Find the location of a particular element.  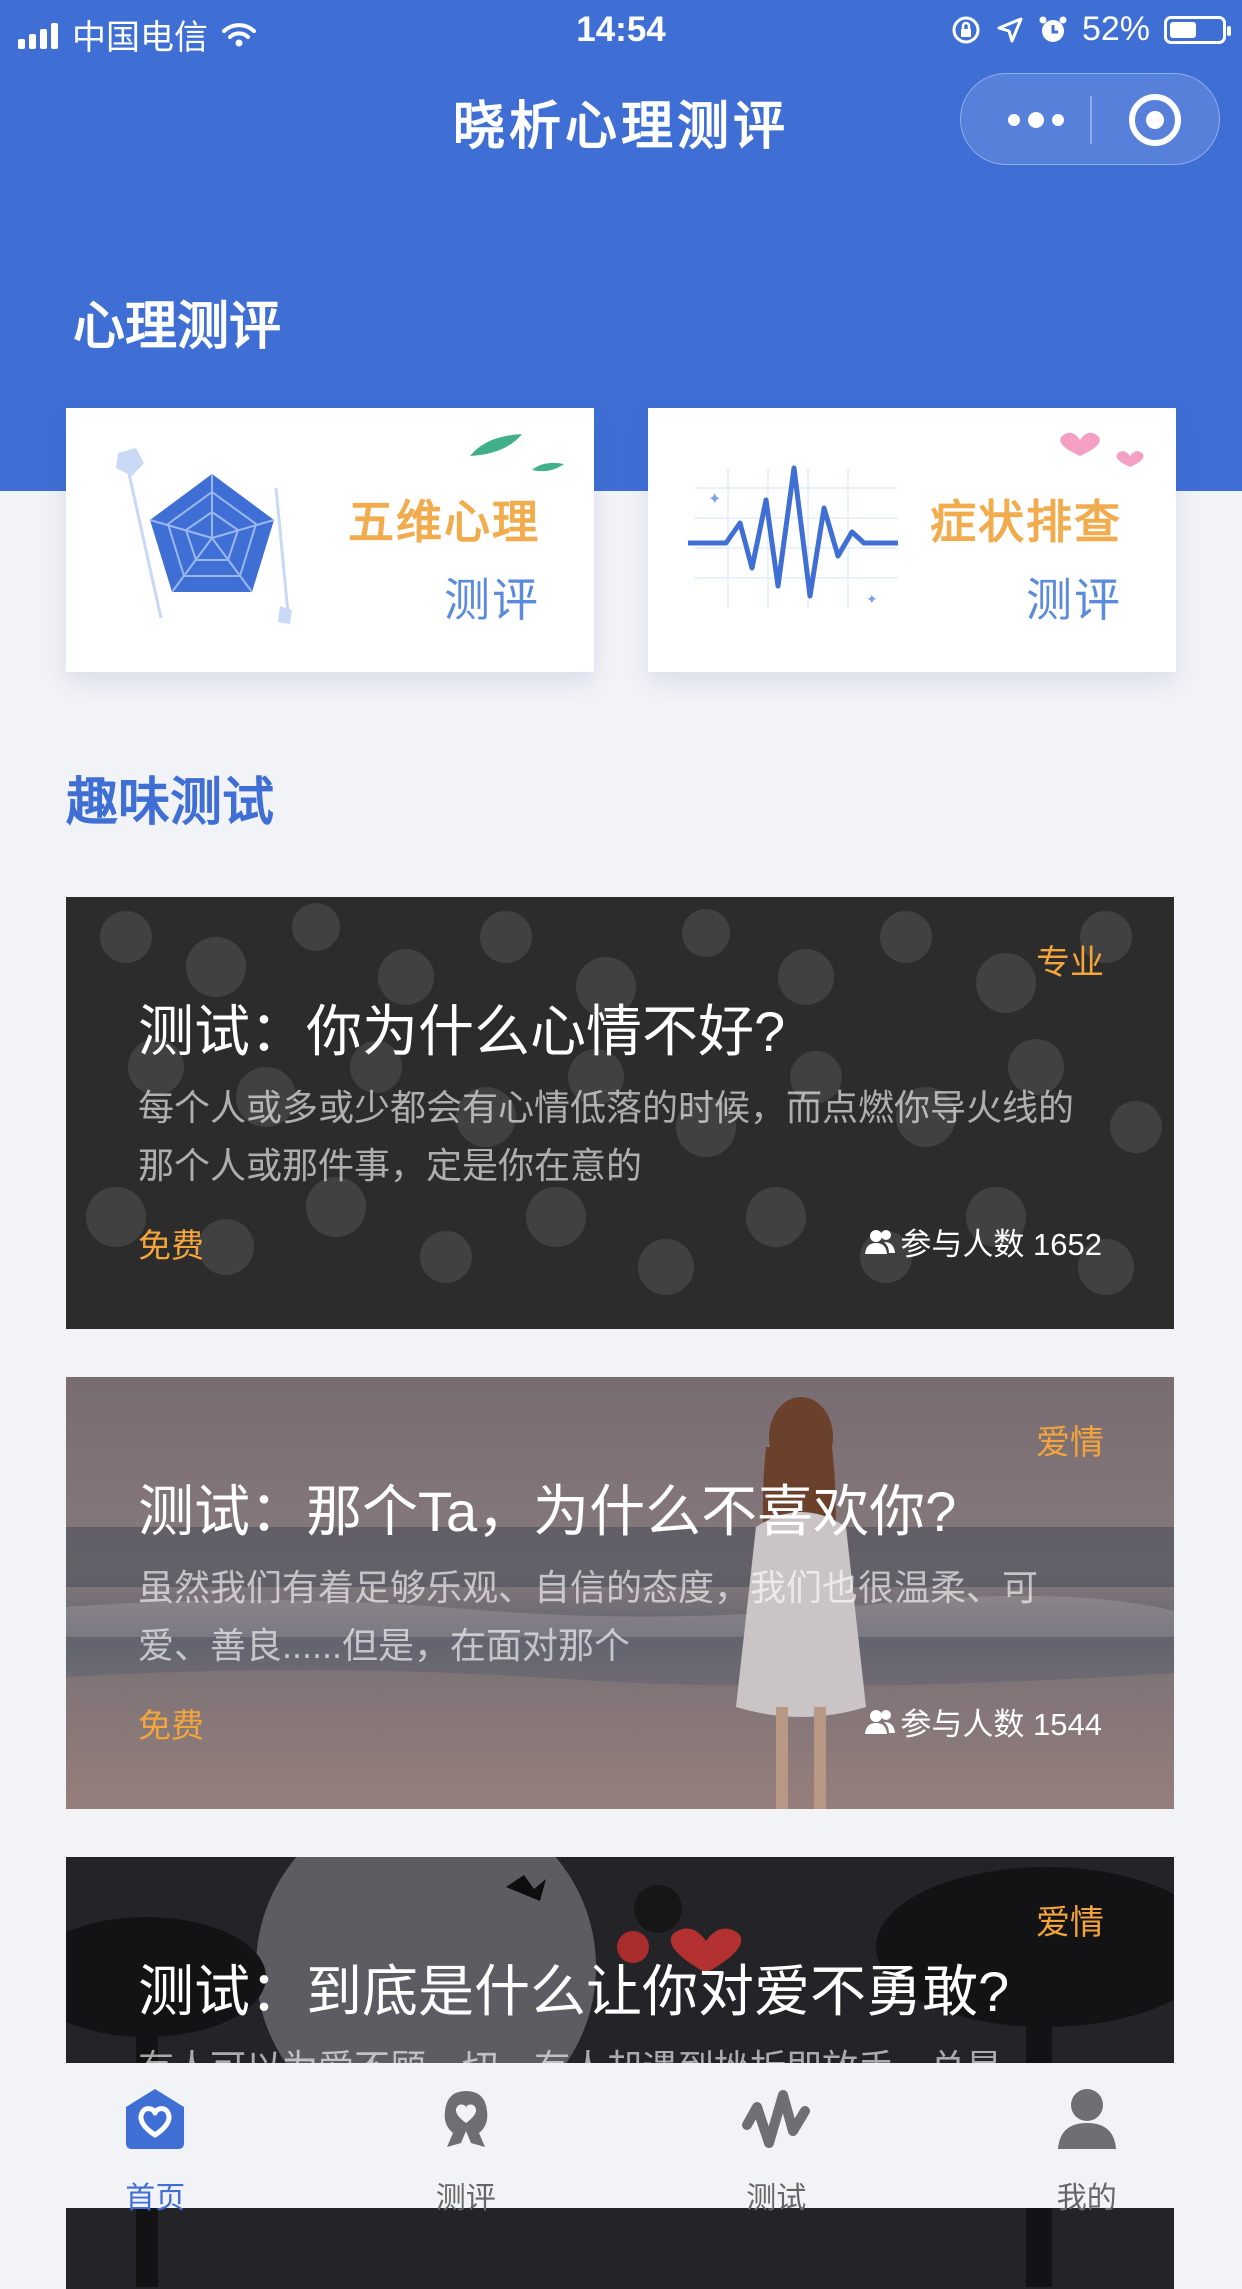

test-title: 测试：到底是什么让你对爱不勇敢? is located at coordinates (573, 1987).